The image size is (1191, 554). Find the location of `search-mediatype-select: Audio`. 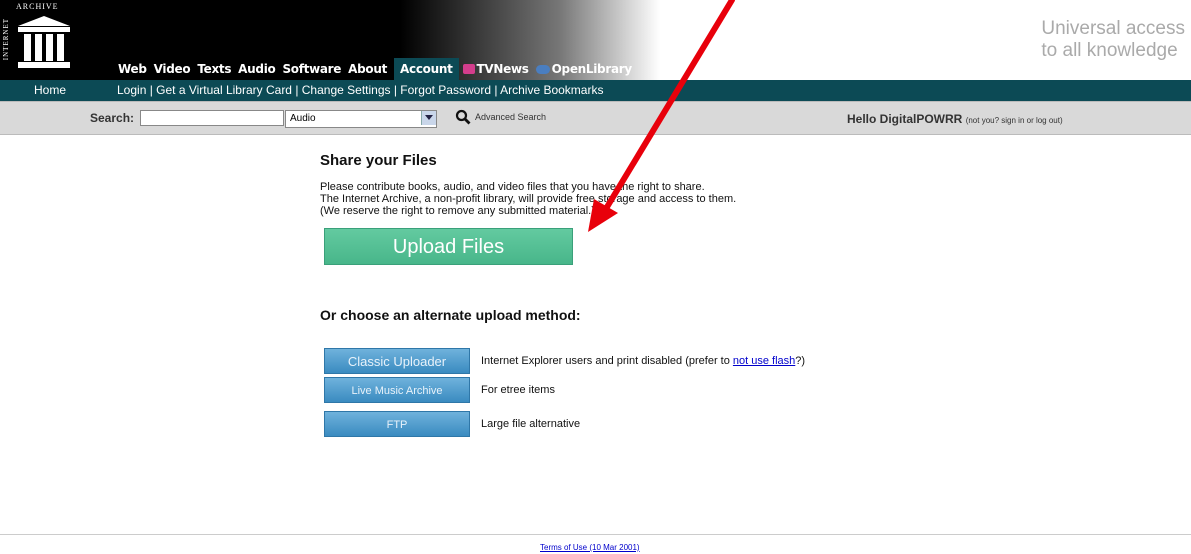

search-mediatype-select: Audio is located at coordinates (361, 119).